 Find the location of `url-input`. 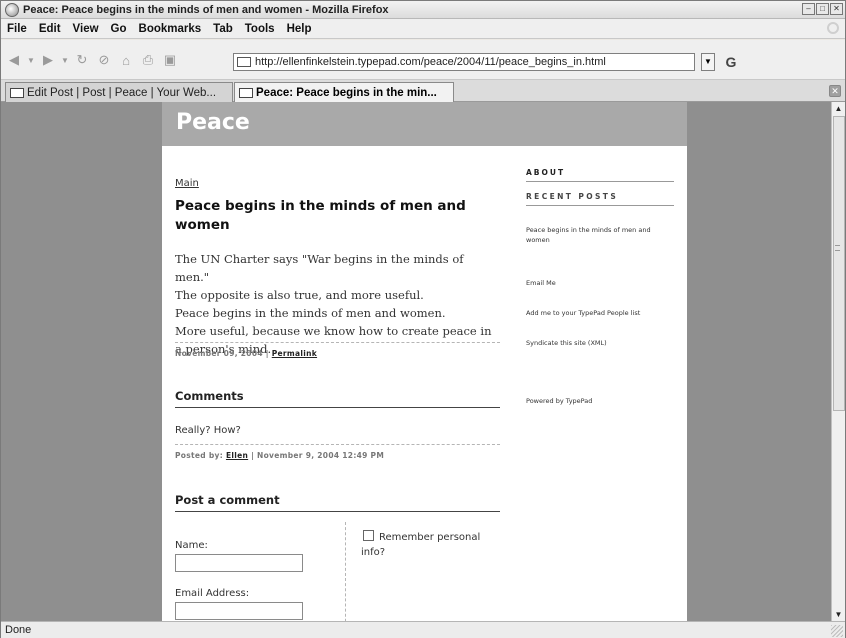

url-input is located at coordinates (465, 62).